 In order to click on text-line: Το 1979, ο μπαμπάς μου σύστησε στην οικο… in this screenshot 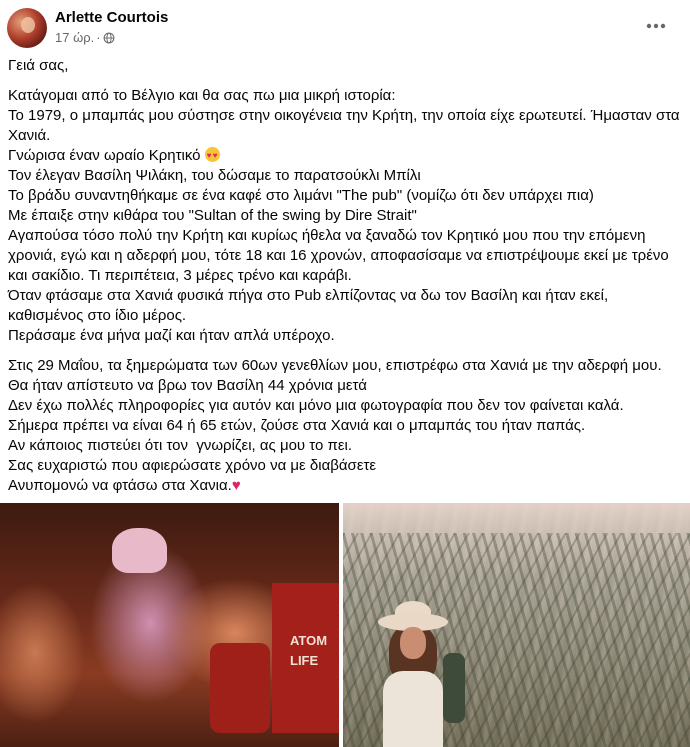, I will do `click(346, 125)`.